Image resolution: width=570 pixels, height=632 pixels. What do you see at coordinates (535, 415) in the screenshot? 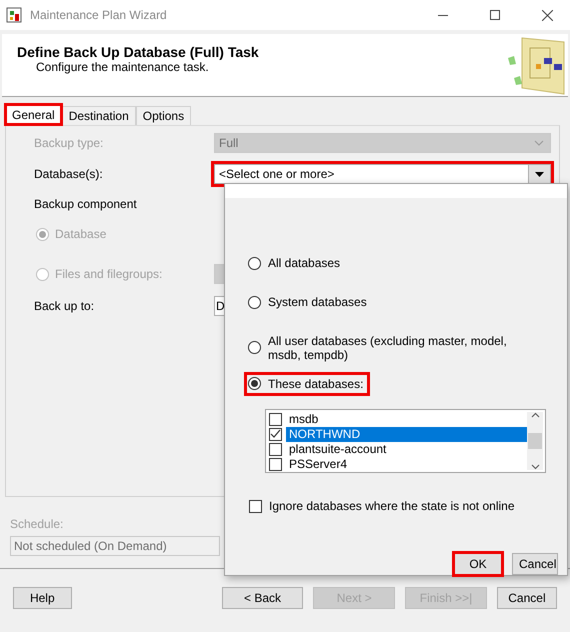
I see `scroll-up-icon` at bounding box center [535, 415].